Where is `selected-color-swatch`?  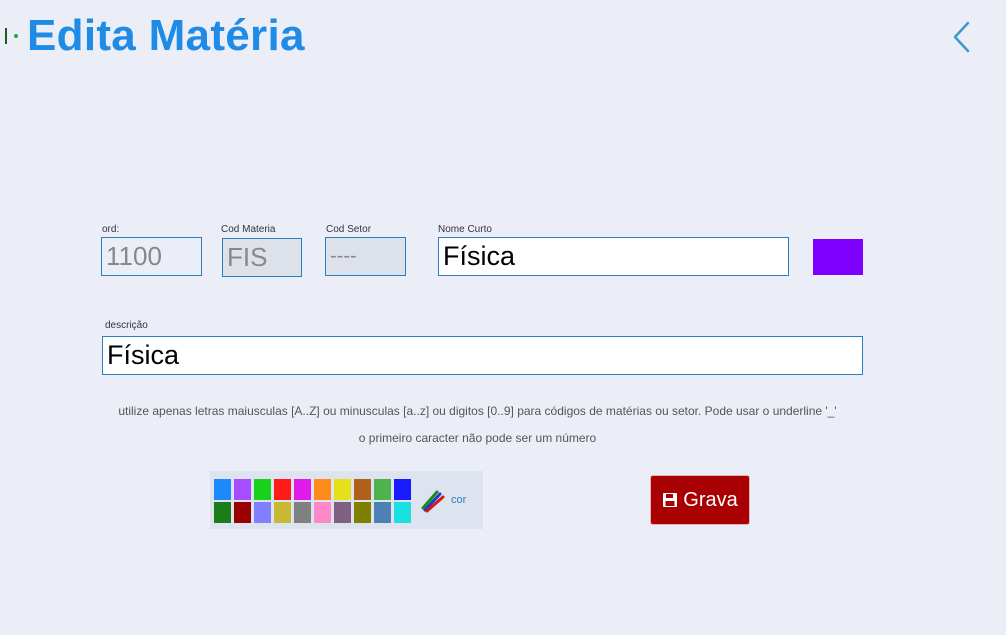 selected-color-swatch is located at coordinates (838, 257).